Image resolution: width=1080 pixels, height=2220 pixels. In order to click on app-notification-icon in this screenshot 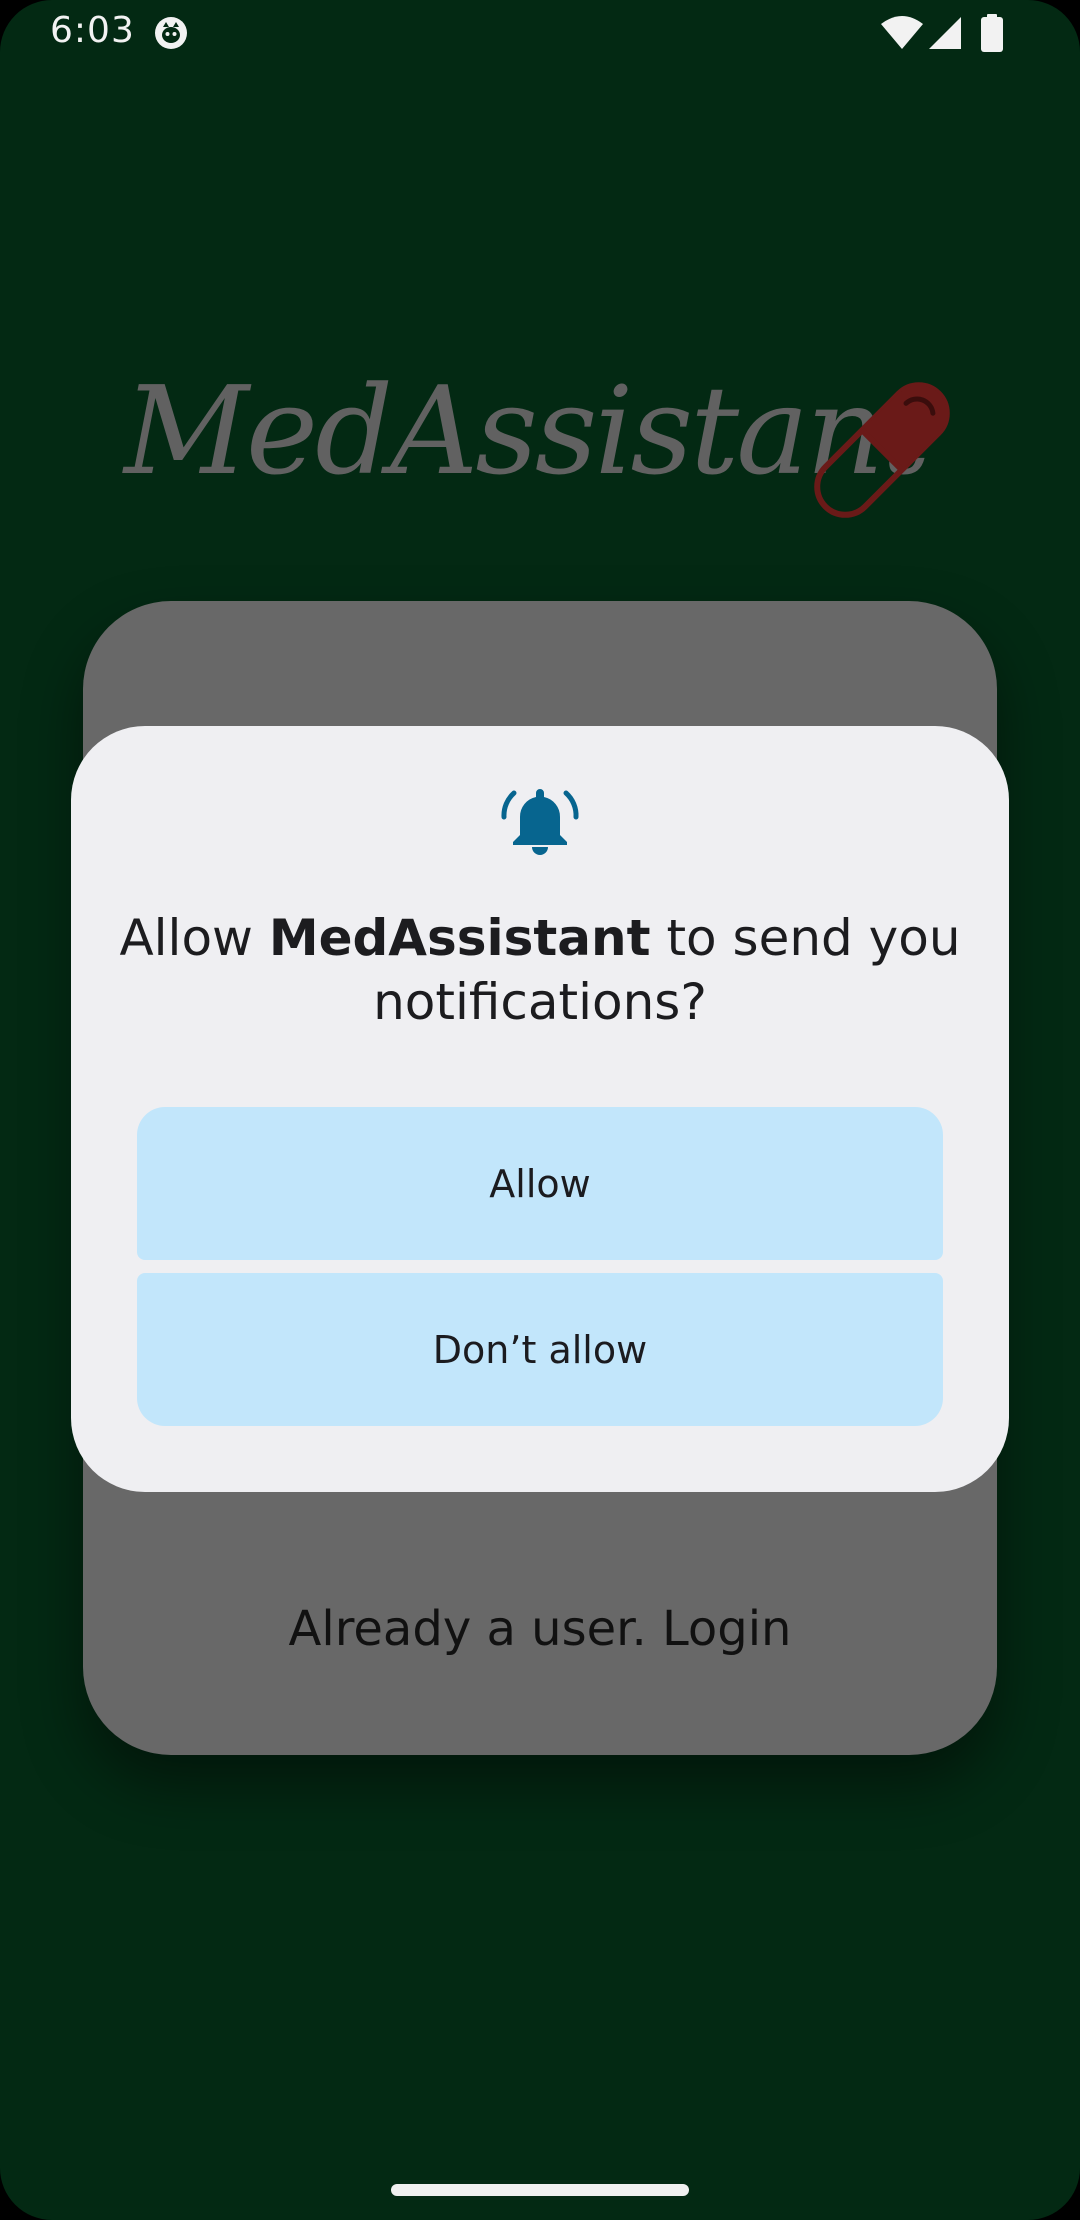, I will do `click(171, 33)`.